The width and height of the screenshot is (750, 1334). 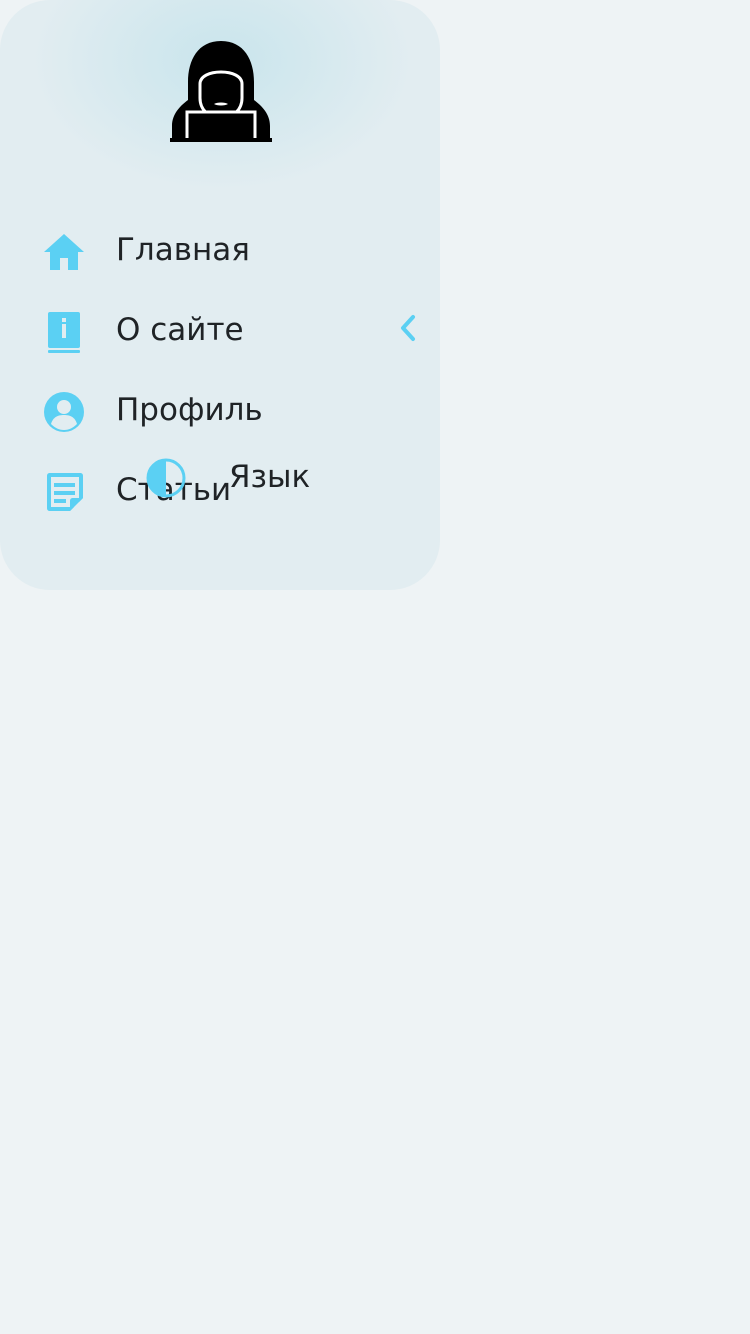 I want to click on menu-item-home-label: Главная, so click(x=183, y=250).